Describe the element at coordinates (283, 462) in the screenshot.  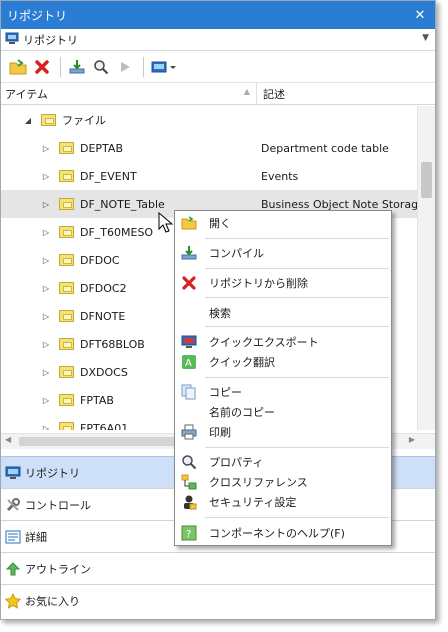
I see `menu-properties: プロパティ` at that location.